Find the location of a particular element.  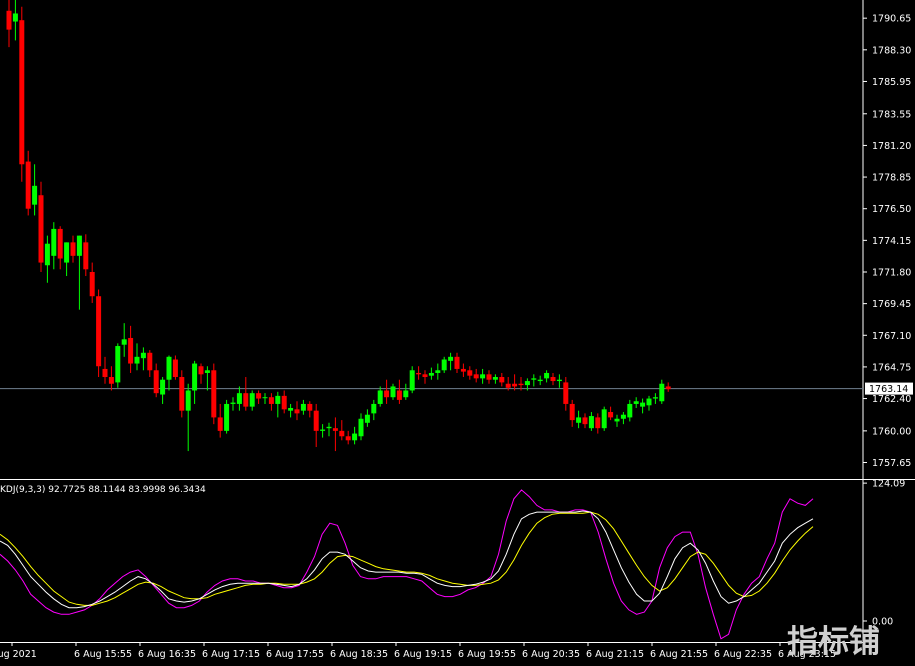

price-tick-label: 1767.10 is located at coordinates (891, 336).